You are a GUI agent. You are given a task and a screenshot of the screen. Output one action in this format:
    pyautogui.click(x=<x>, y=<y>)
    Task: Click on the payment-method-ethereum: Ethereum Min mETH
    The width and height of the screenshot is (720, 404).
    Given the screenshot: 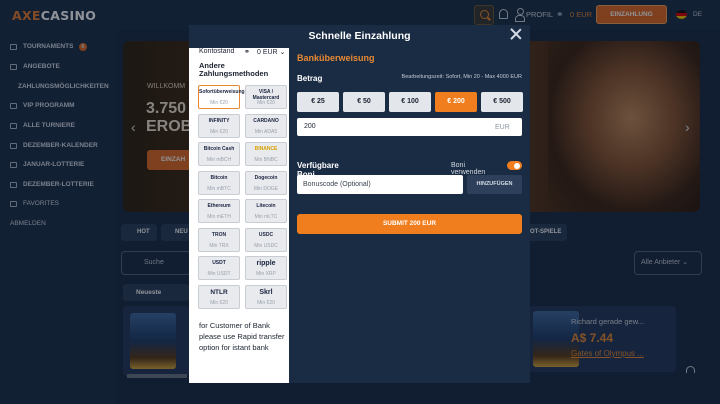 What is the action you would take?
    pyautogui.click(x=219, y=211)
    